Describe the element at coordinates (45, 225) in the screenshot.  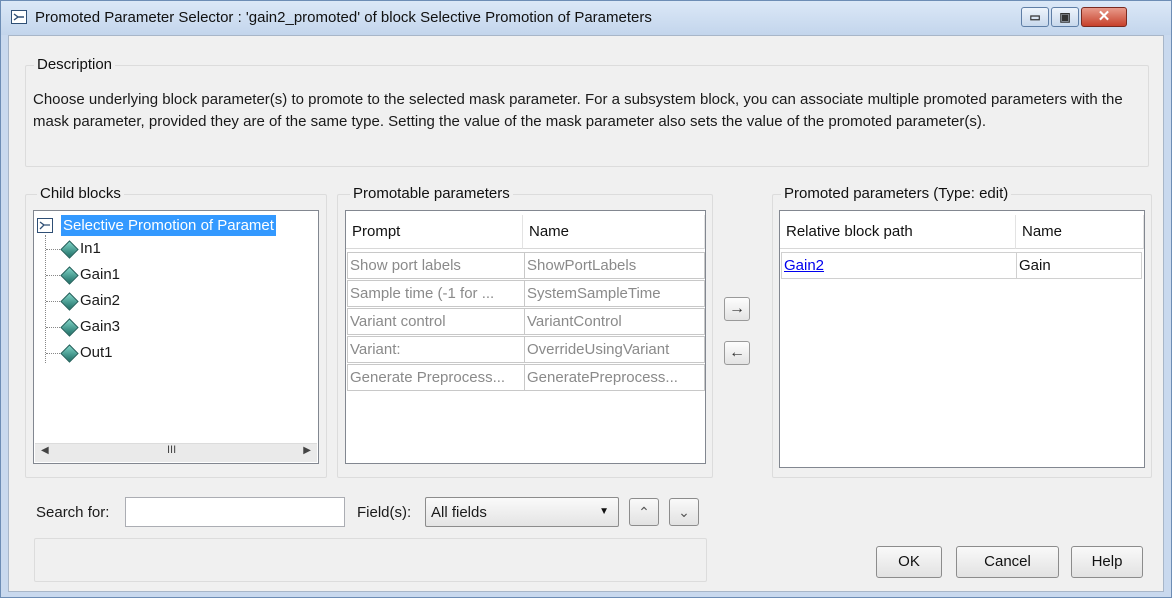
I see `subsystem-icon` at that location.